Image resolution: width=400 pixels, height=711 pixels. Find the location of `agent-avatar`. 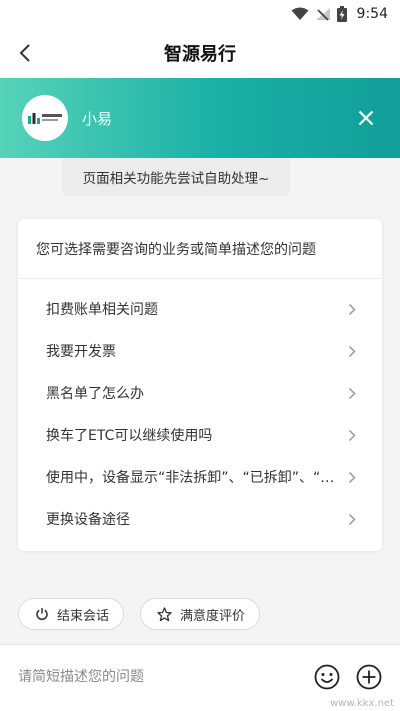

agent-avatar is located at coordinates (45, 118).